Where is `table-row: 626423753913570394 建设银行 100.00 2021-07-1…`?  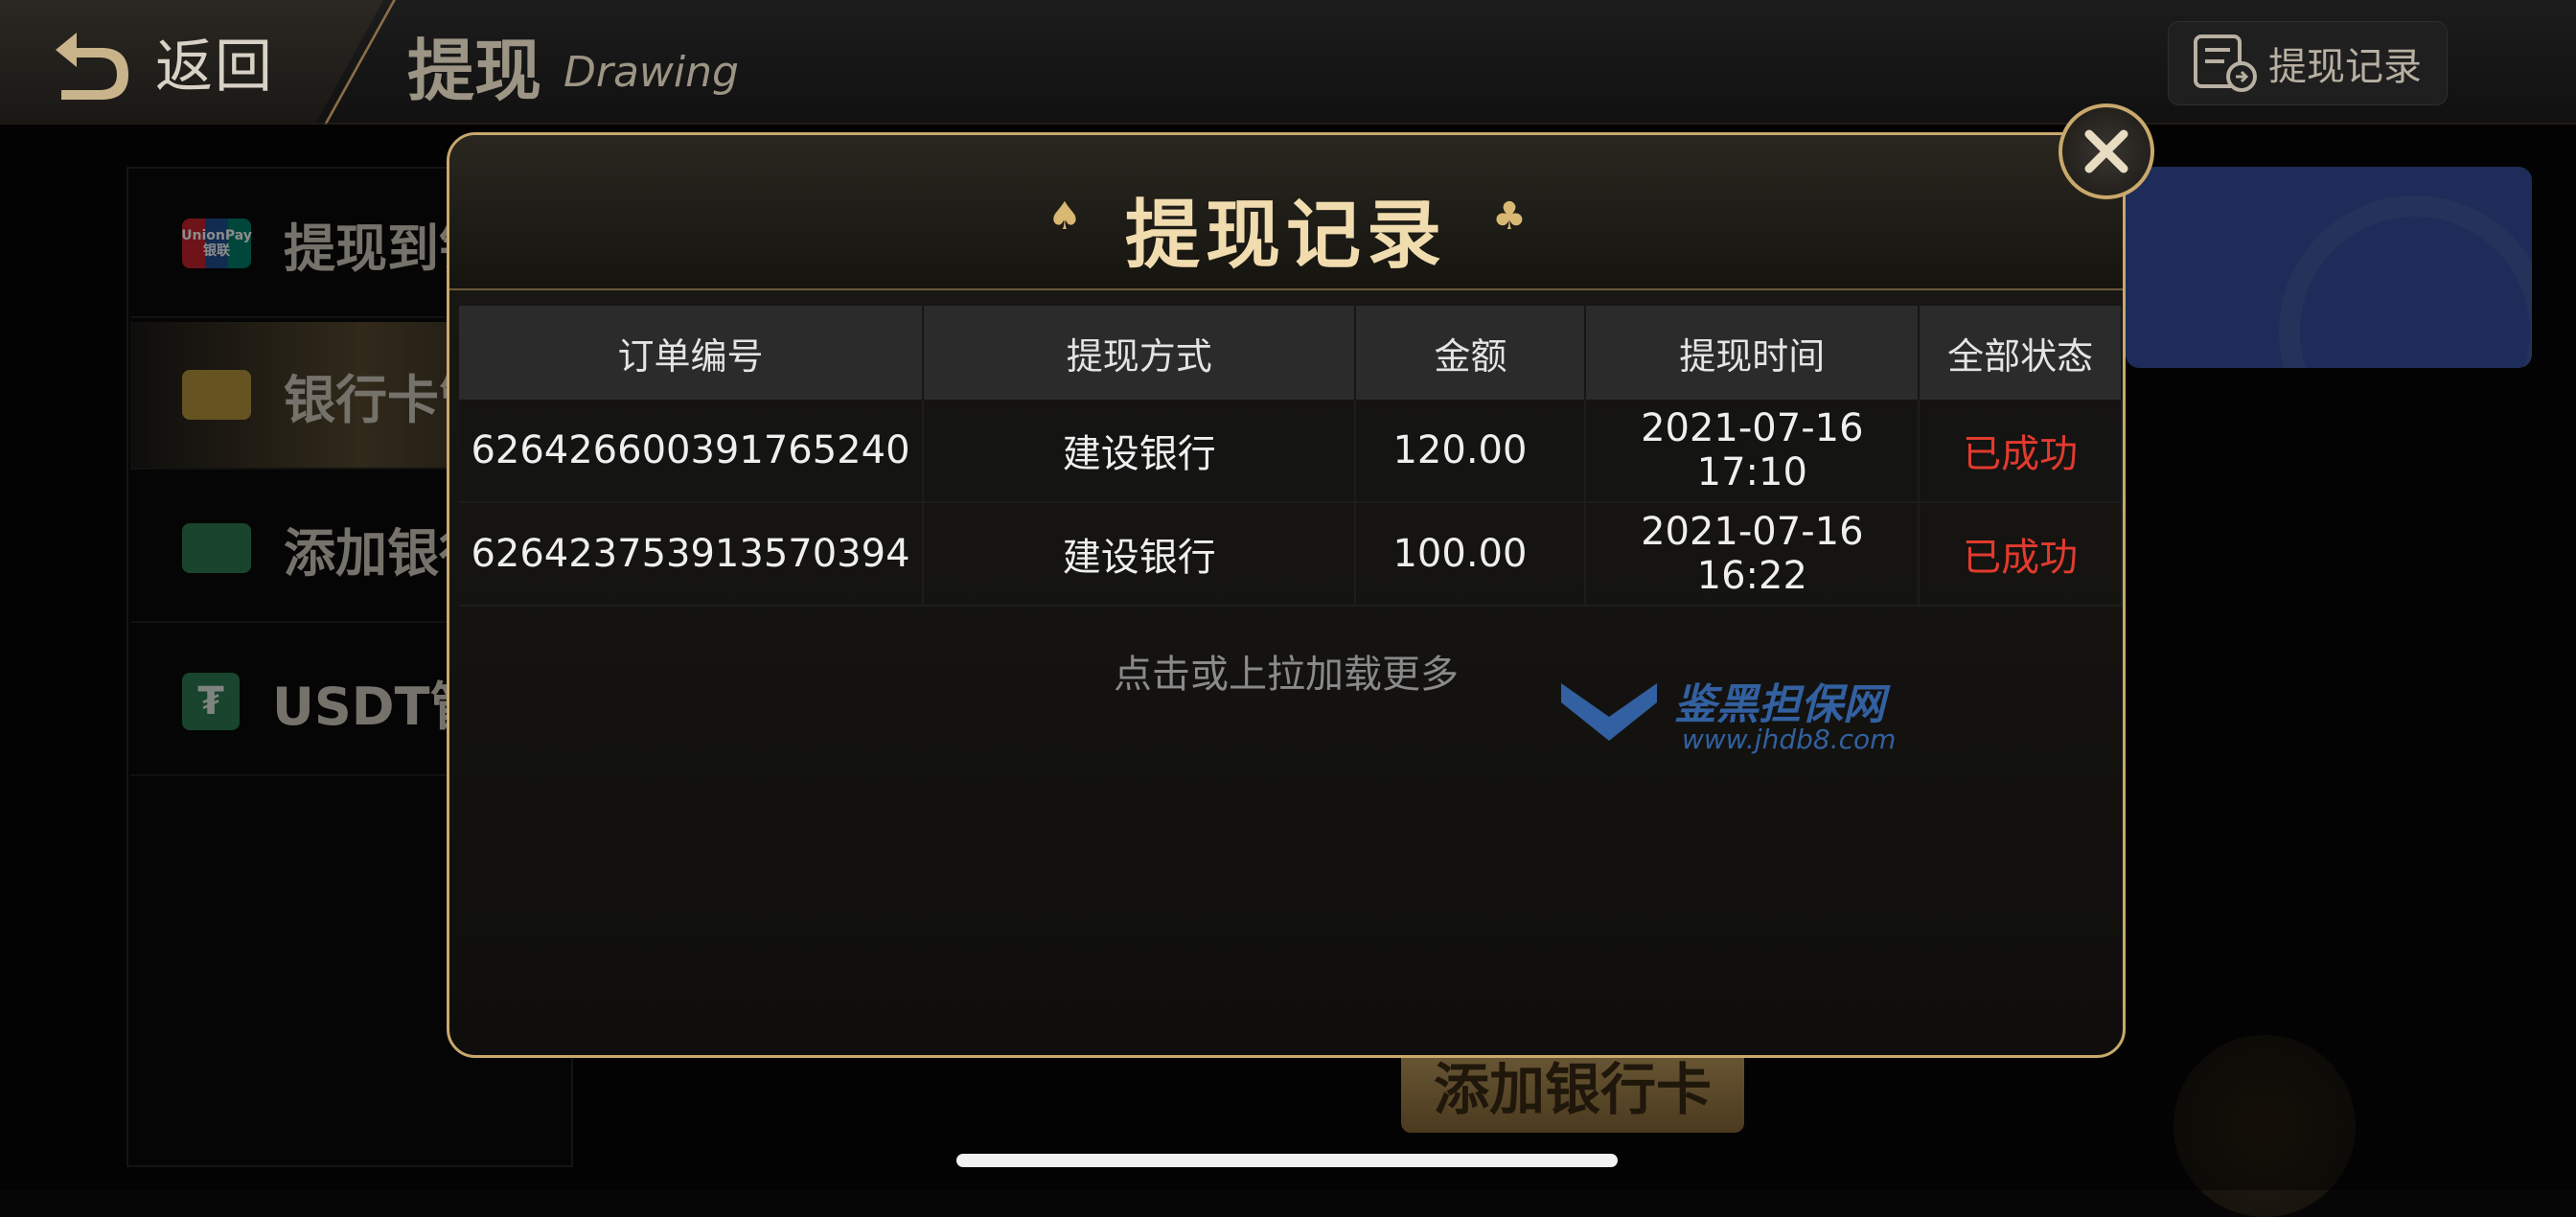 table-row: 626423753913570394 建设银行 100.00 2021-07-1… is located at coordinates (1291, 554).